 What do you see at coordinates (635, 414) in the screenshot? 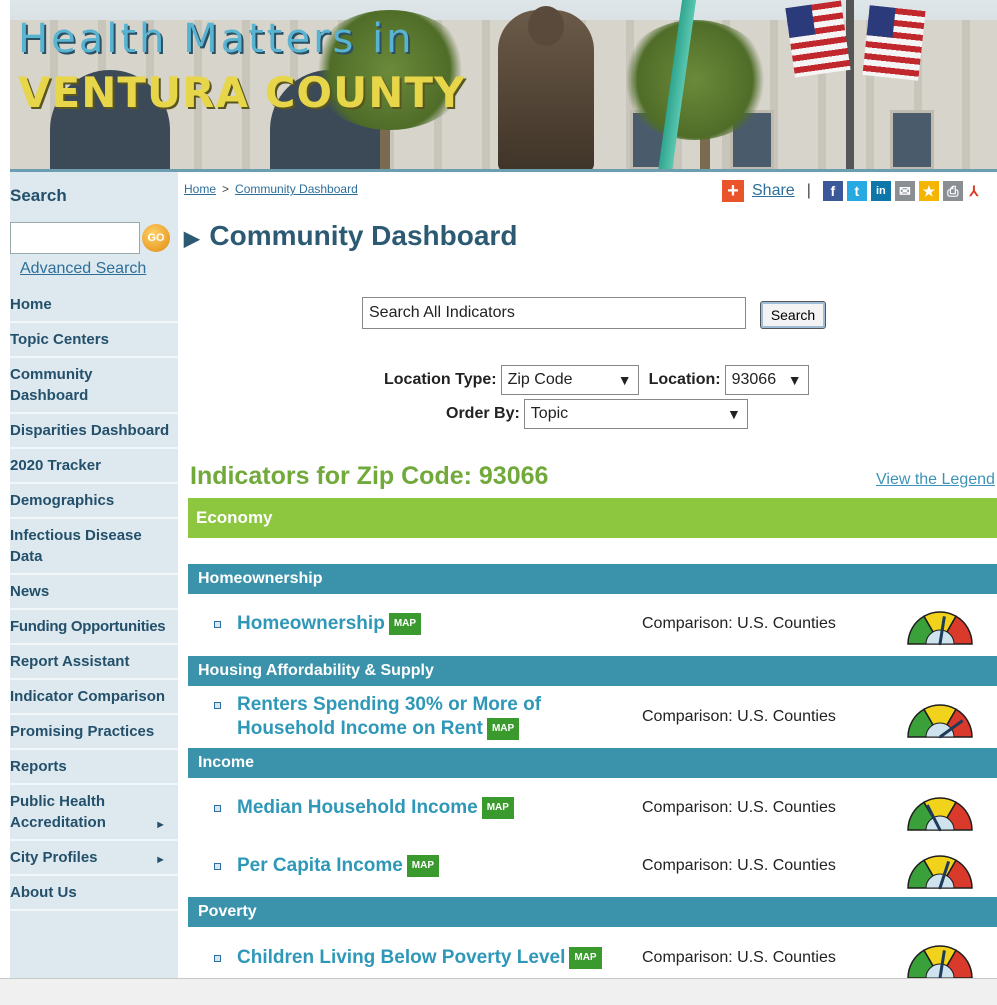
I see `order-by-select: Topic ▼` at bounding box center [635, 414].